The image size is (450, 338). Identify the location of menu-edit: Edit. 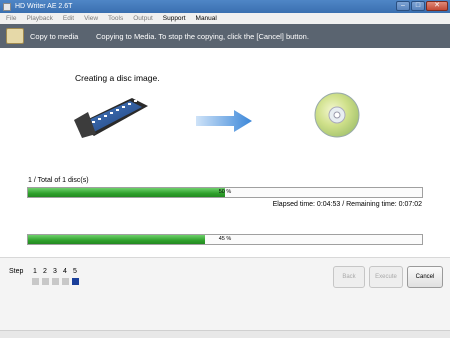
(68, 18).